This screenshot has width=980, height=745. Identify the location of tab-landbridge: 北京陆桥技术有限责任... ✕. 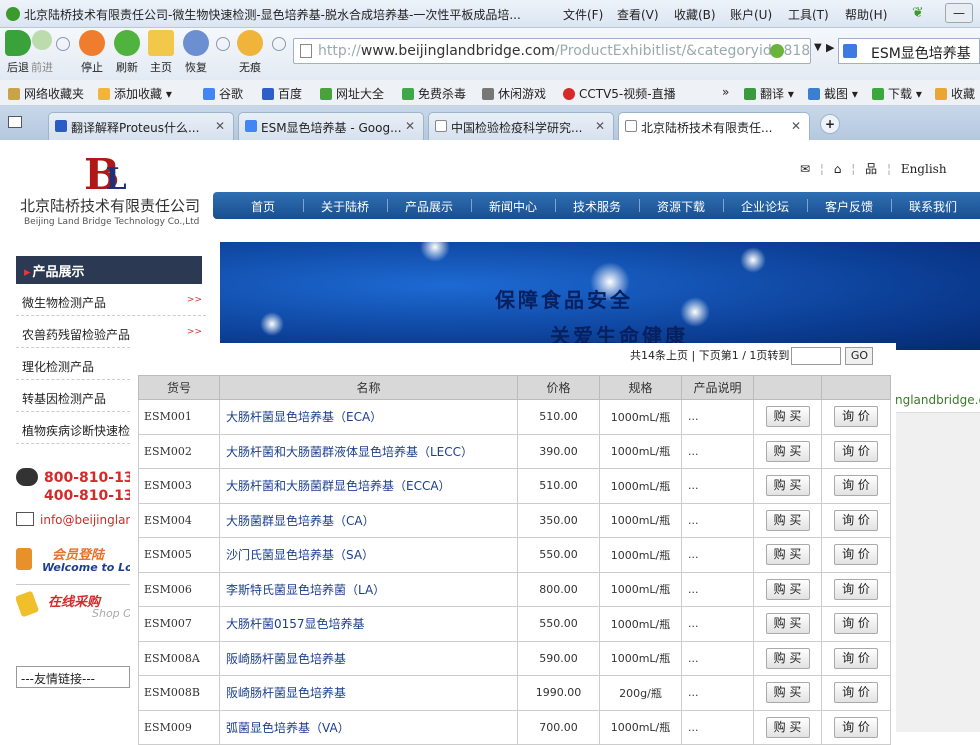
(714, 126).